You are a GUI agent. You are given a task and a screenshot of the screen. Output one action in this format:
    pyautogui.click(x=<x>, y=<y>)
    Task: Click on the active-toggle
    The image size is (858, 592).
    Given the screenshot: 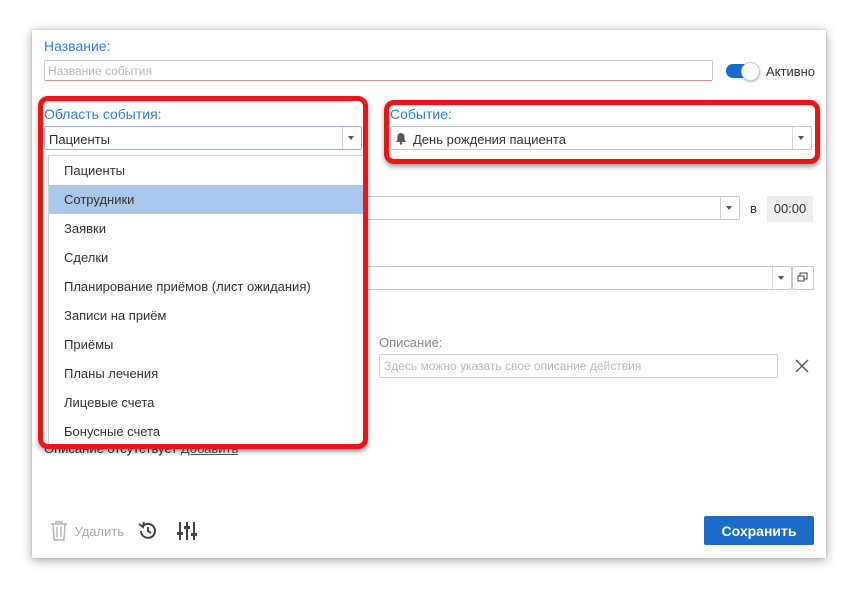 What is the action you would take?
    pyautogui.click(x=743, y=71)
    